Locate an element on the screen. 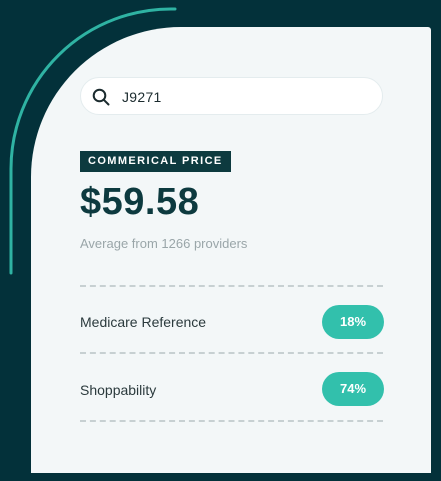 The width and height of the screenshot is (441, 481). search-icon is located at coordinates (101, 97).